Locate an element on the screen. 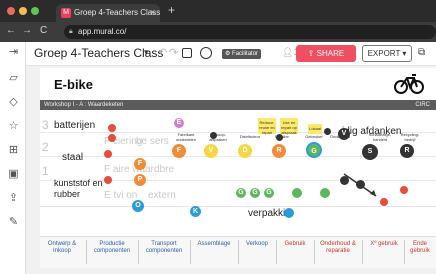 This screenshot has width=436, height=274. minimize-window-icon is located at coordinates (23, 11).